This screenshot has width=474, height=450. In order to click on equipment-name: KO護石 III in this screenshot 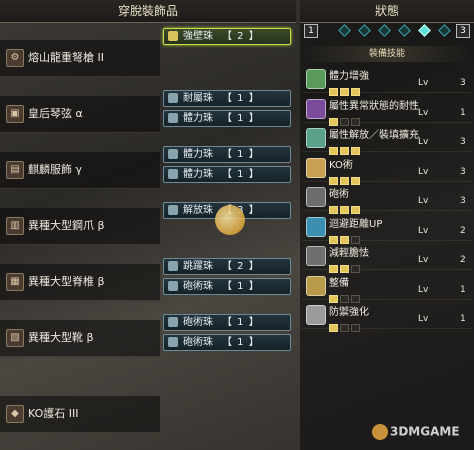, I will do `click(53, 413)`.